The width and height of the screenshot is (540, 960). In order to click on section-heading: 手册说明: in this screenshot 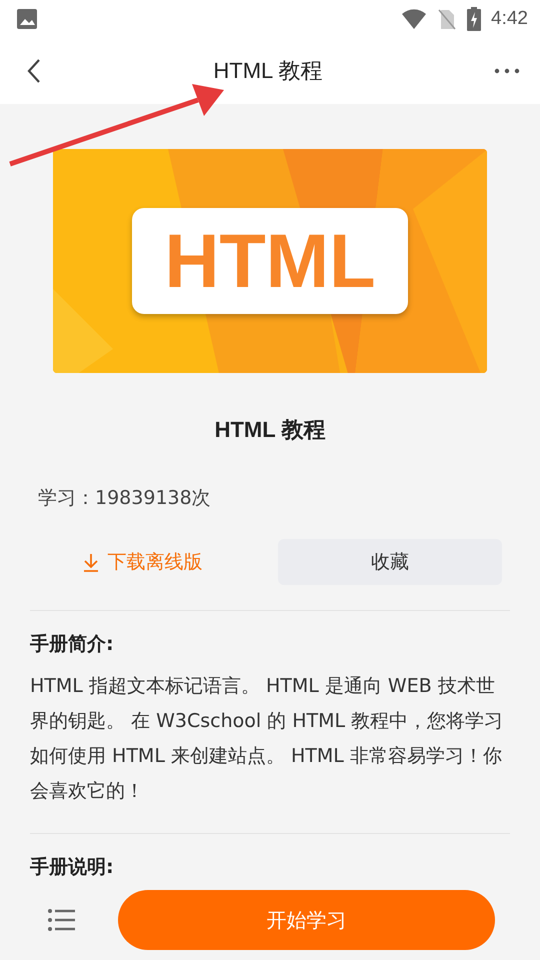, I will do `click(72, 867)`.